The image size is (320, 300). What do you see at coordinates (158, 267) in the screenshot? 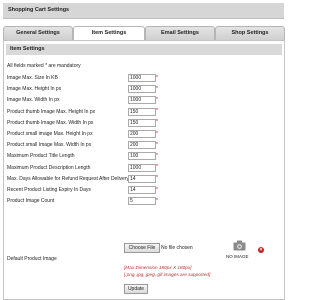
I see `image-dimension-hint: [Max Dimension 180px X 180px]` at bounding box center [158, 267].